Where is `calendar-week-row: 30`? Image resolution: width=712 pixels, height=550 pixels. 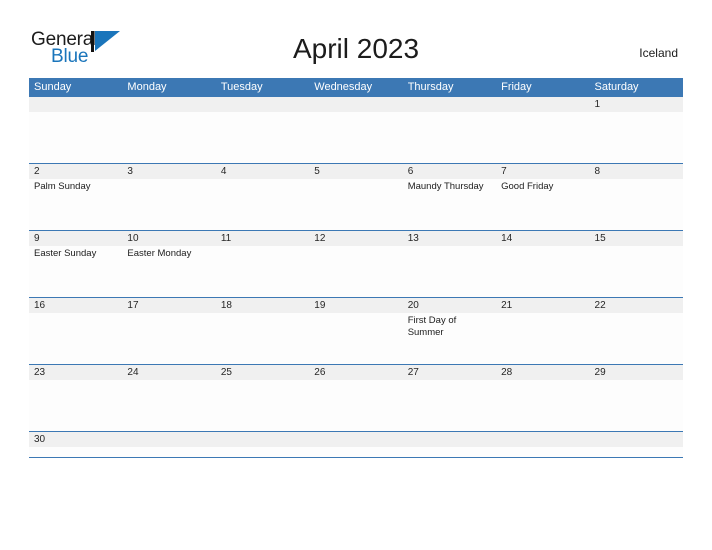 calendar-week-row: 30 is located at coordinates (356, 444).